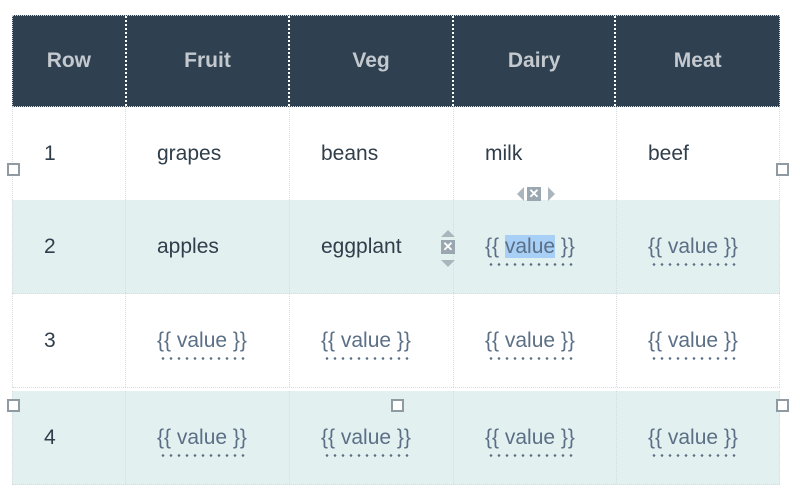 The height and width of the screenshot is (500, 800). I want to click on resize-handle-middle-bottom, so click(397, 405).